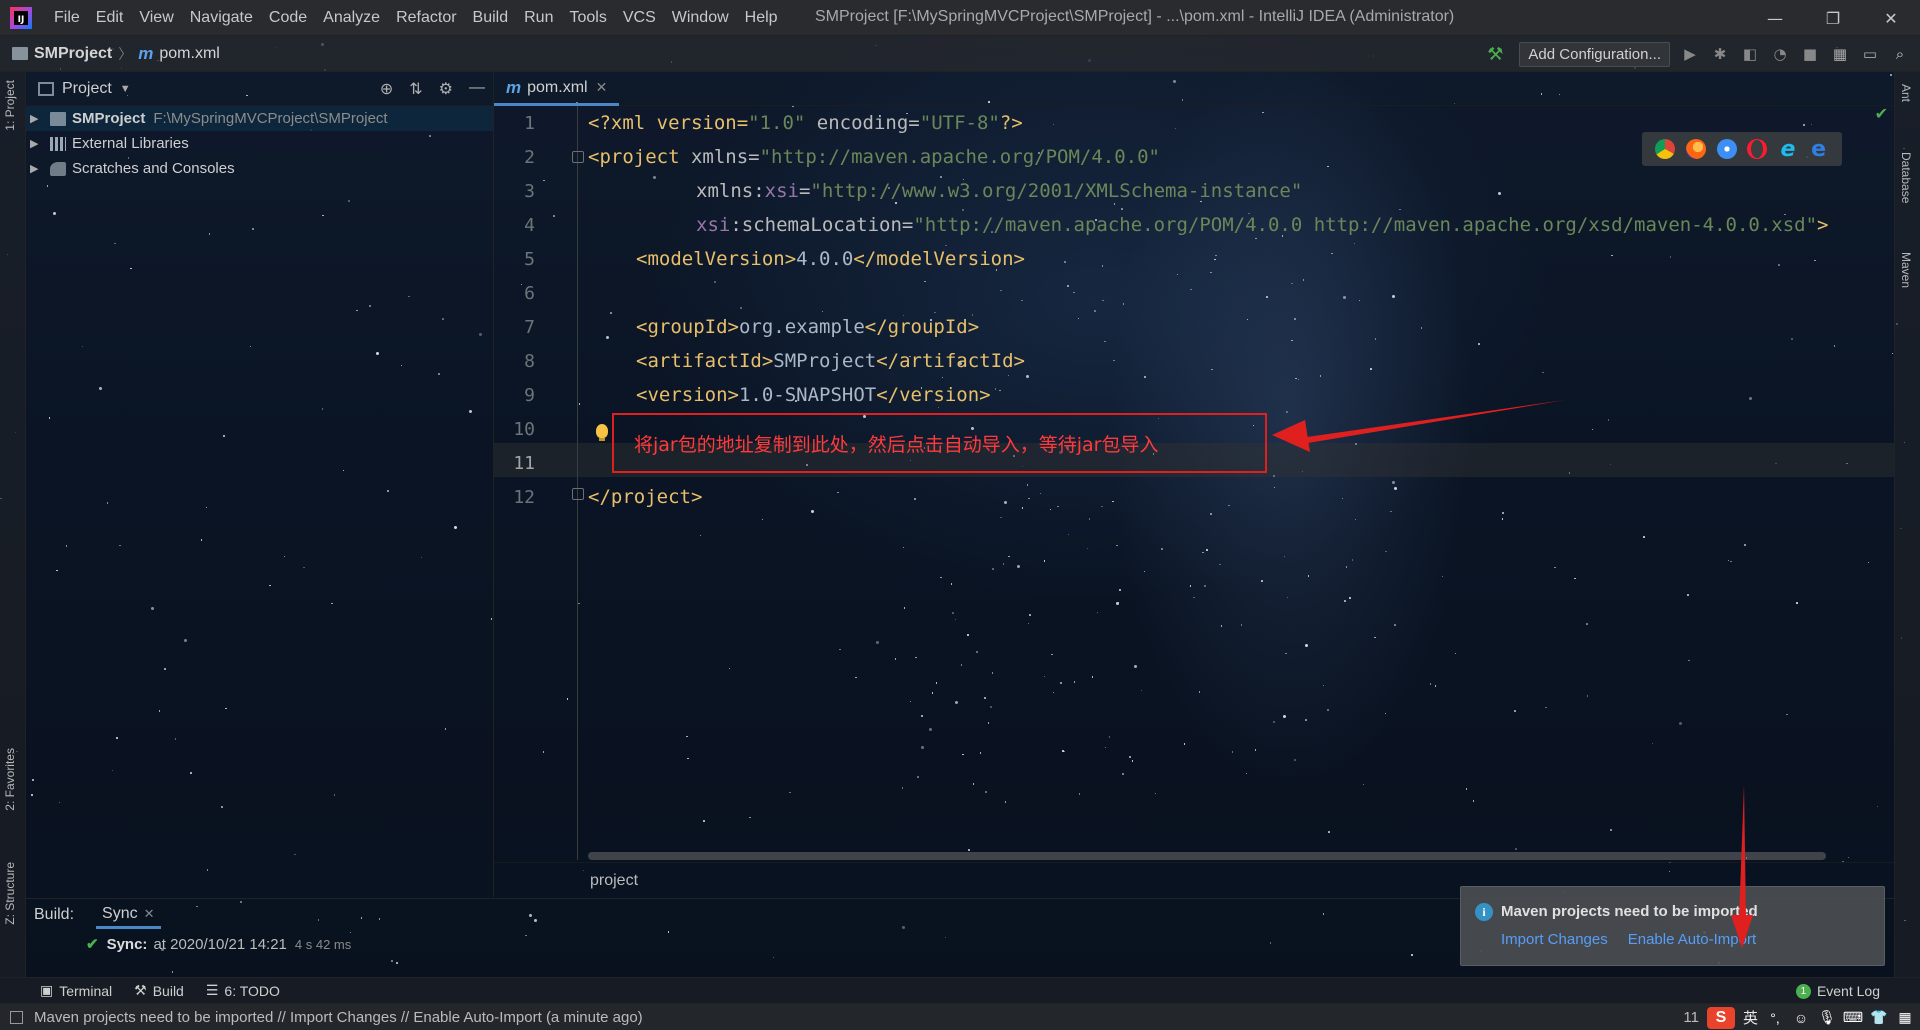 This screenshot has width=1920, height=1030. What do you see at coordinates (270, 118) in the screenshot?
I see `tree-item-path: F:\MySpringMVCProject\SMProject` at bounding box center [270, 118].